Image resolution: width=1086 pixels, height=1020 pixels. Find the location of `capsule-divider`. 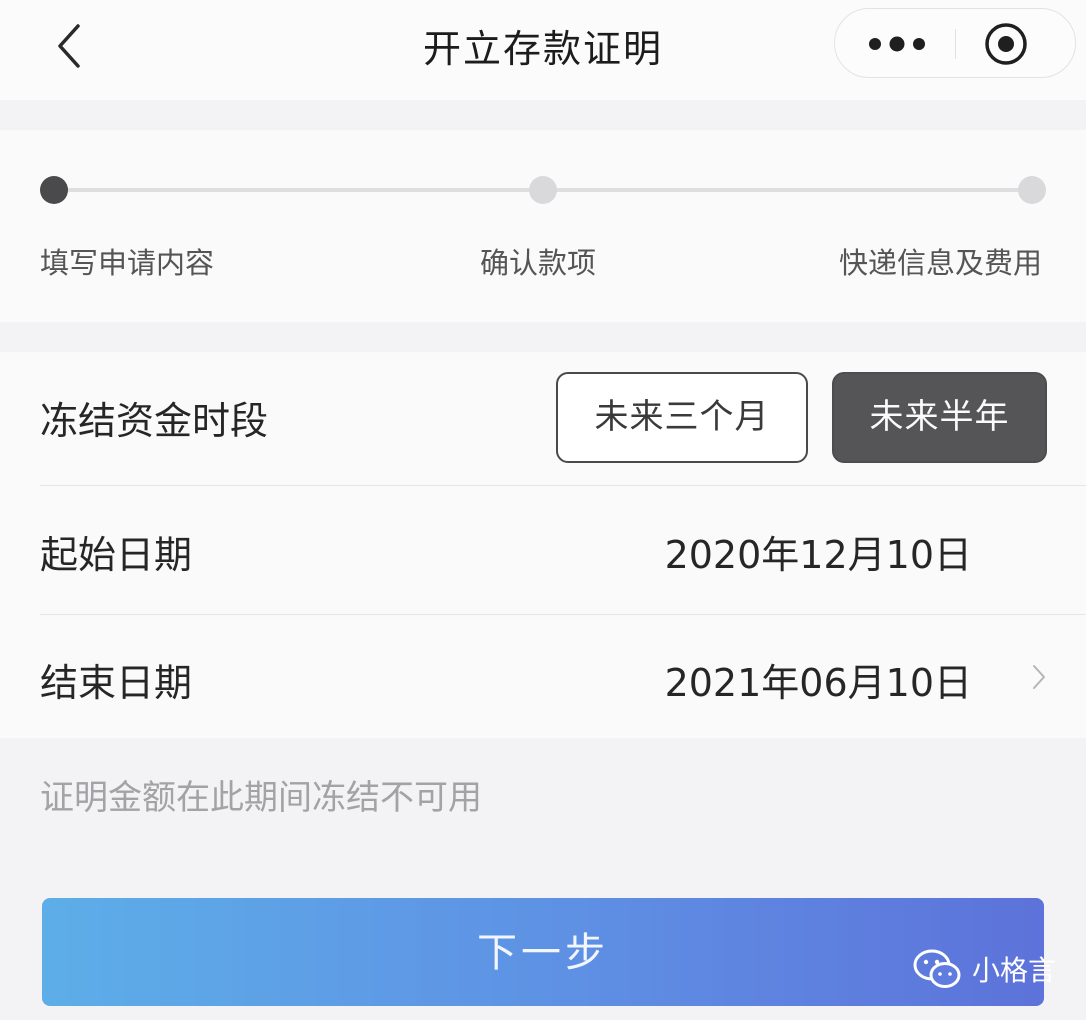

capsule-divider is located at coordinates (955, 44).